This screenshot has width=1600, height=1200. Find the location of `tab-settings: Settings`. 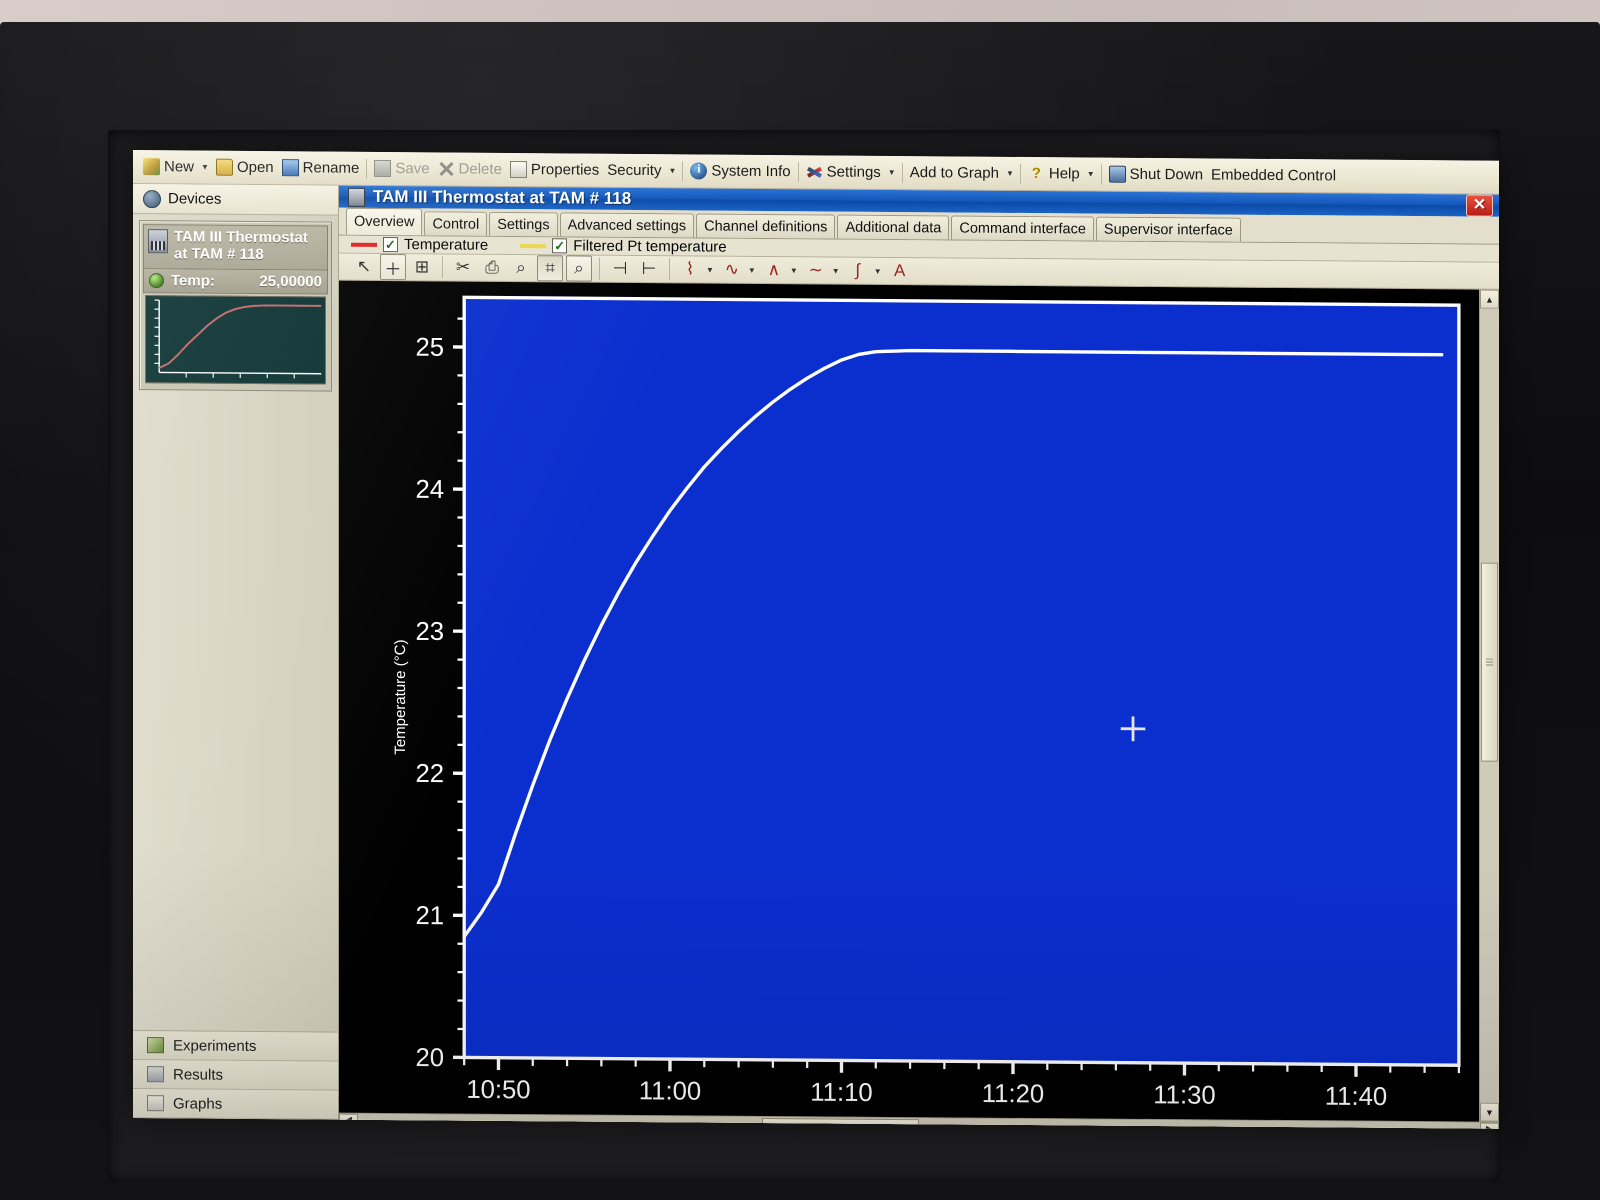

tab-settings: Settings is located at coordinates (523, 224).